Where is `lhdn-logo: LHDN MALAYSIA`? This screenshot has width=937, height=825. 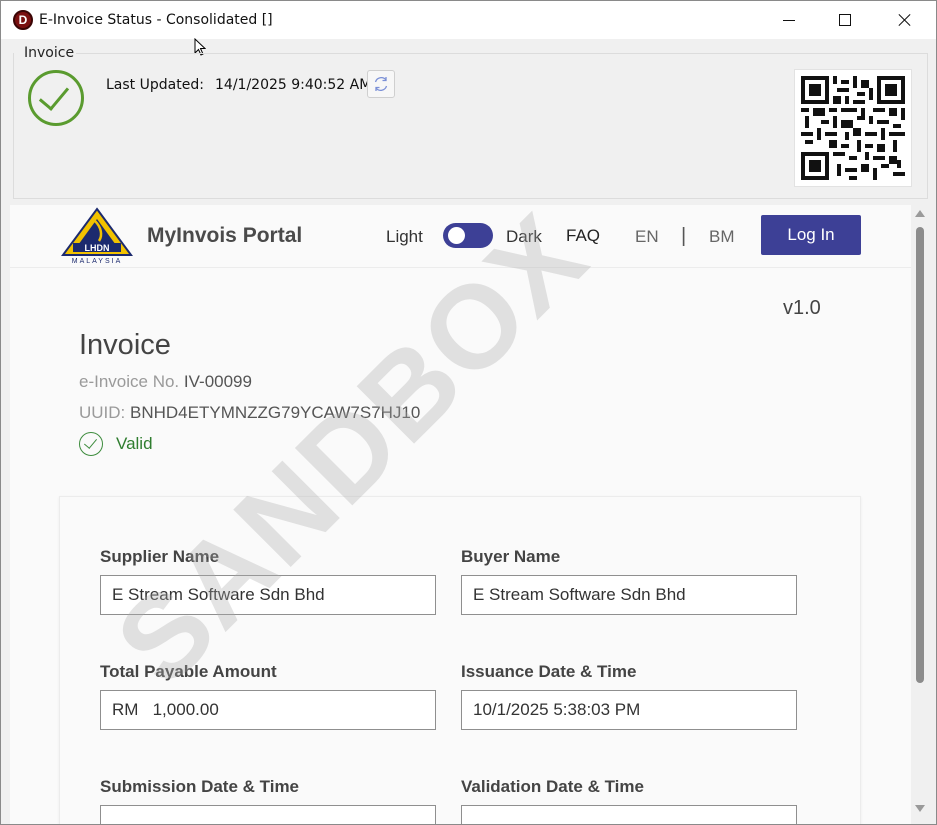
lhdn-logo: LHDN MALAYSIA is located at coordinates (97, 236).